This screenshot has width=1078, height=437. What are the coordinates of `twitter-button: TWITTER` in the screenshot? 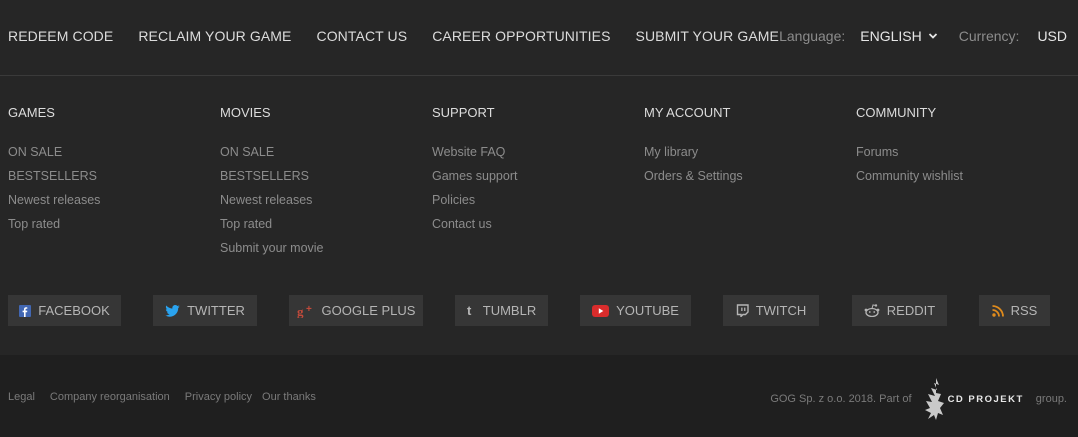 It's located at (205, 310).